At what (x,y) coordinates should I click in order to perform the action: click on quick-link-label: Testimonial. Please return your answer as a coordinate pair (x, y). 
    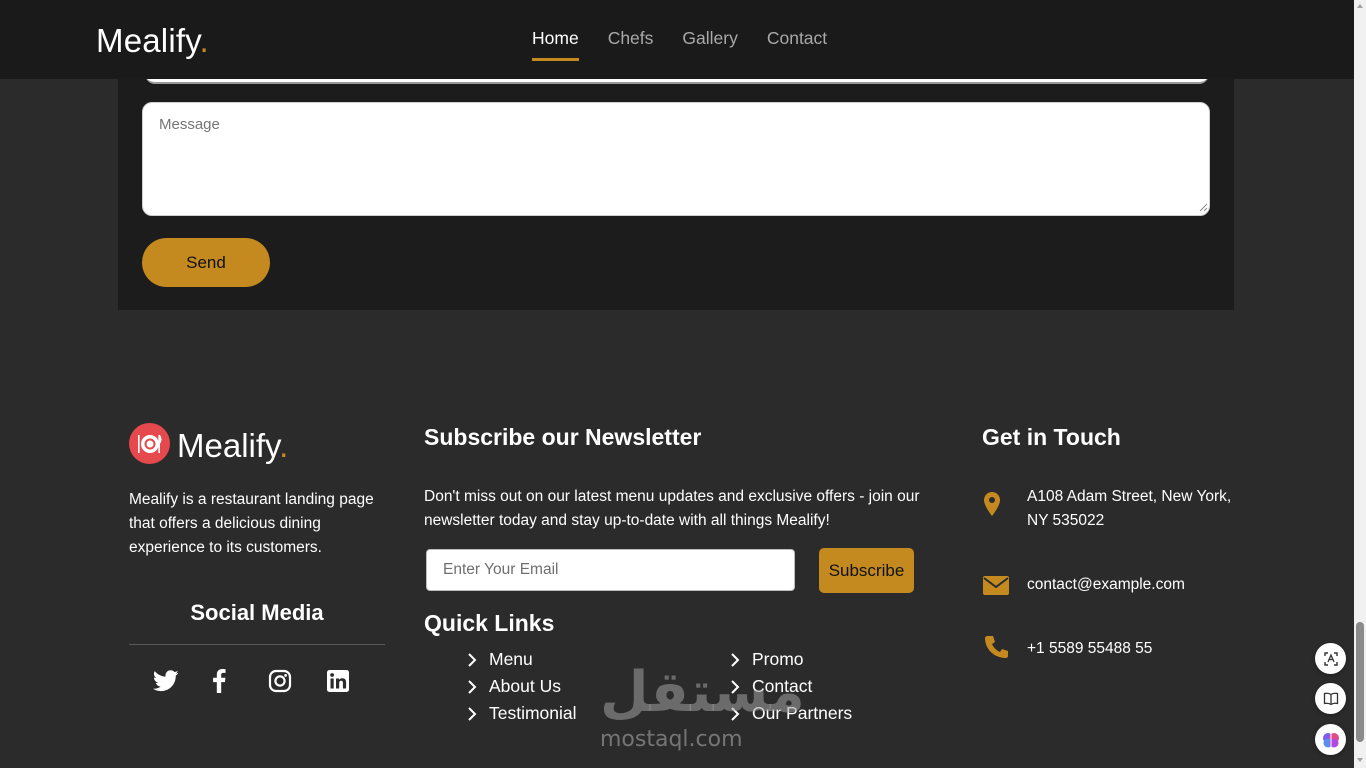
    Looking at the image, I should click on (533, 713).